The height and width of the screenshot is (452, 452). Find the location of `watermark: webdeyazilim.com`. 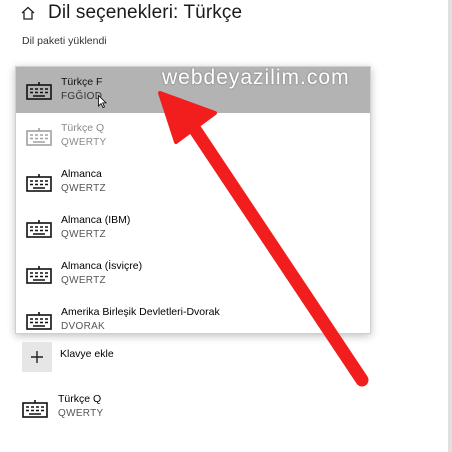

watermark: webdeyazilim.com is located at coordinates (256, 77).